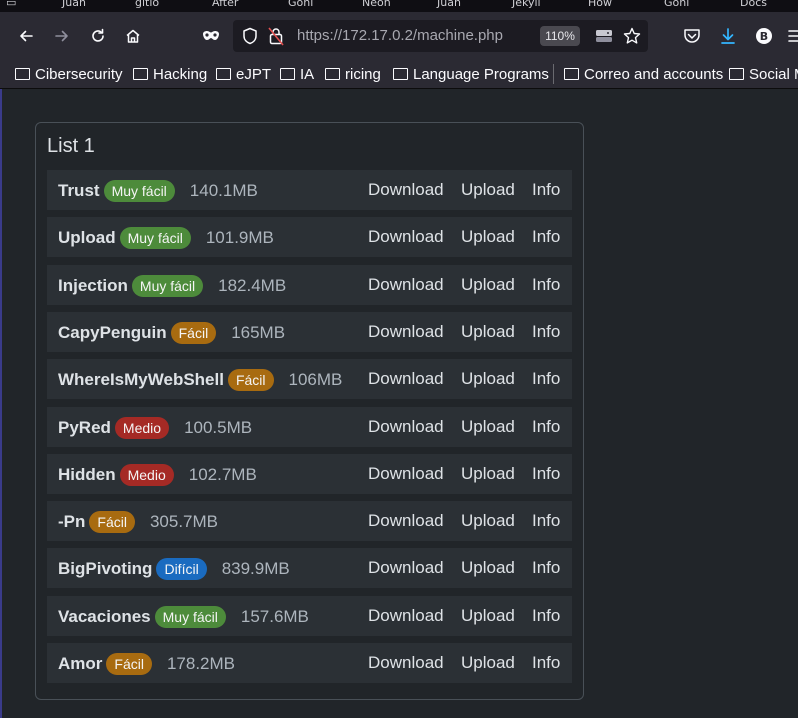  Describe the element at coordinates (26, 36) in the screenshot. I see `back-arrow-icon` at that location.